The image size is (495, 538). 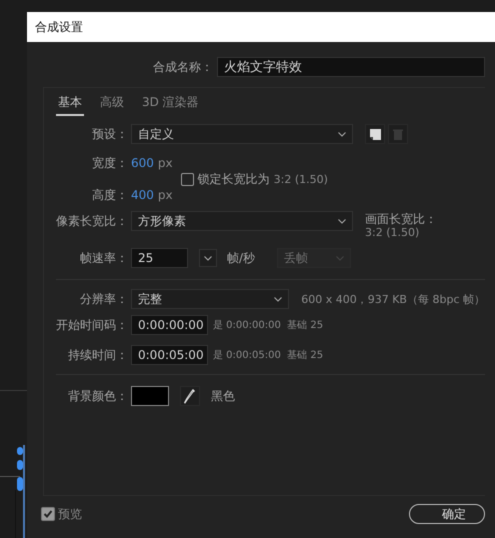 What do you see at coordinates (268, 355) in the screenshot?
I see `timecode-info: 是 0:00:05:00 基础 25` at bounding box center [268, 355].